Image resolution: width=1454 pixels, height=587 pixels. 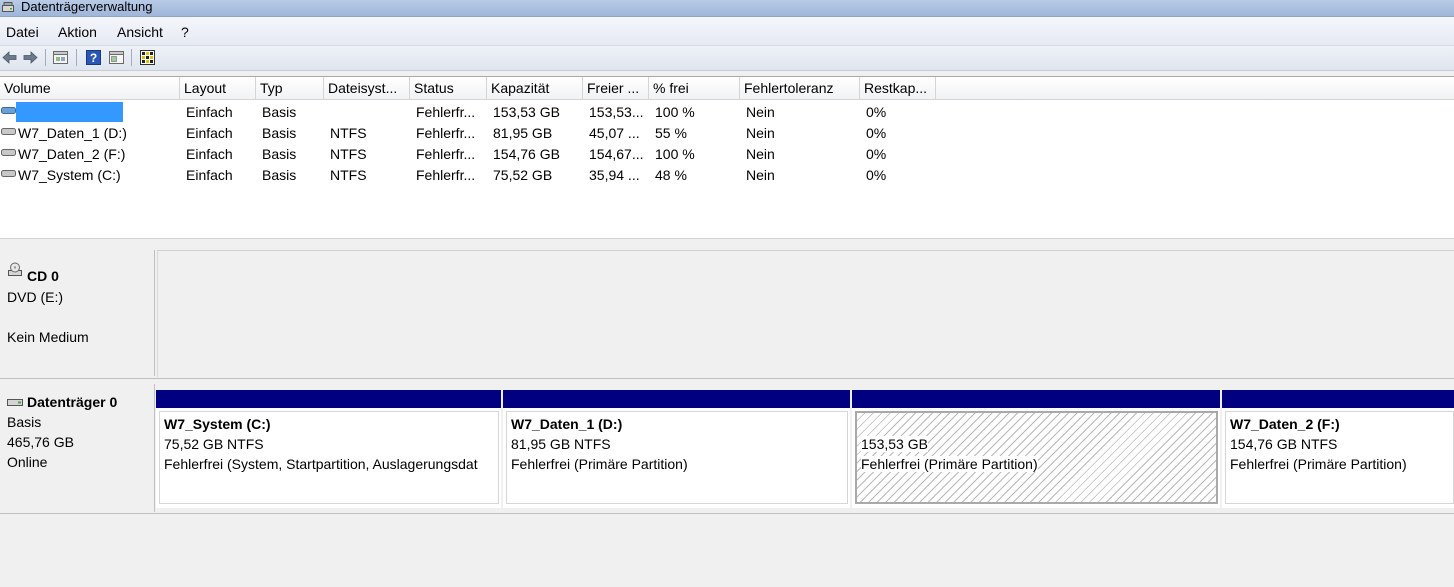 I want to click on cell-prozent-frei: 48 %, so click(x=671, y=175).